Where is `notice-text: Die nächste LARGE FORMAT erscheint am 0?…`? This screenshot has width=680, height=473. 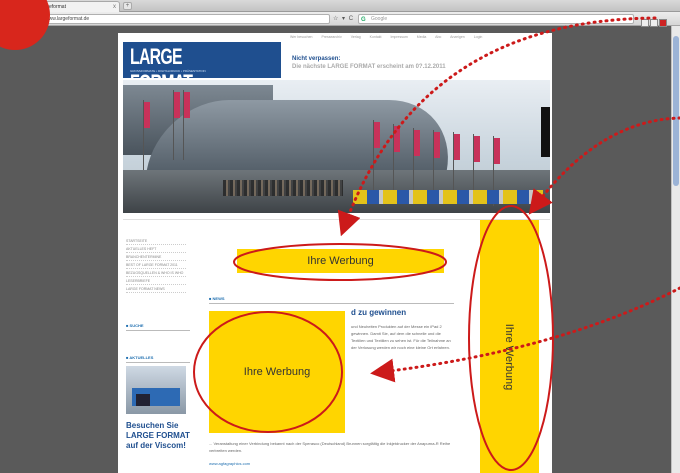 notice-text: Die nächste LARGE FORMAT erscheint am 0?… is located at coordinates (369, 67).